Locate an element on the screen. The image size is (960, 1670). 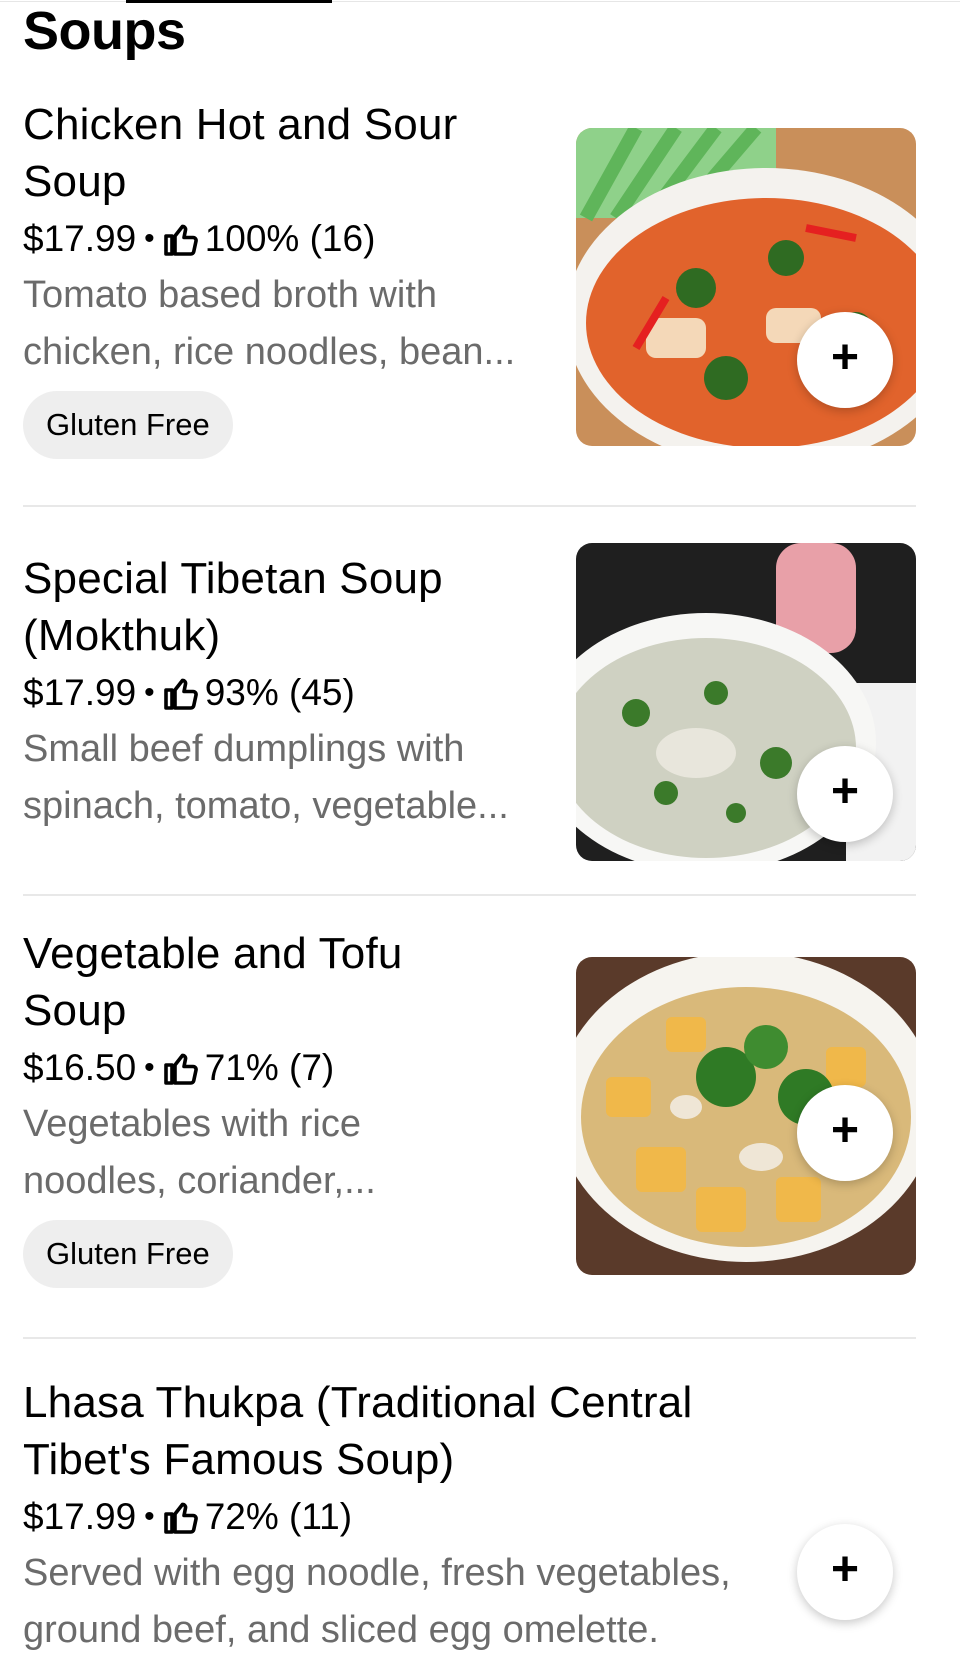
item-price: $16.50 is located at coordinates (80, 1067).